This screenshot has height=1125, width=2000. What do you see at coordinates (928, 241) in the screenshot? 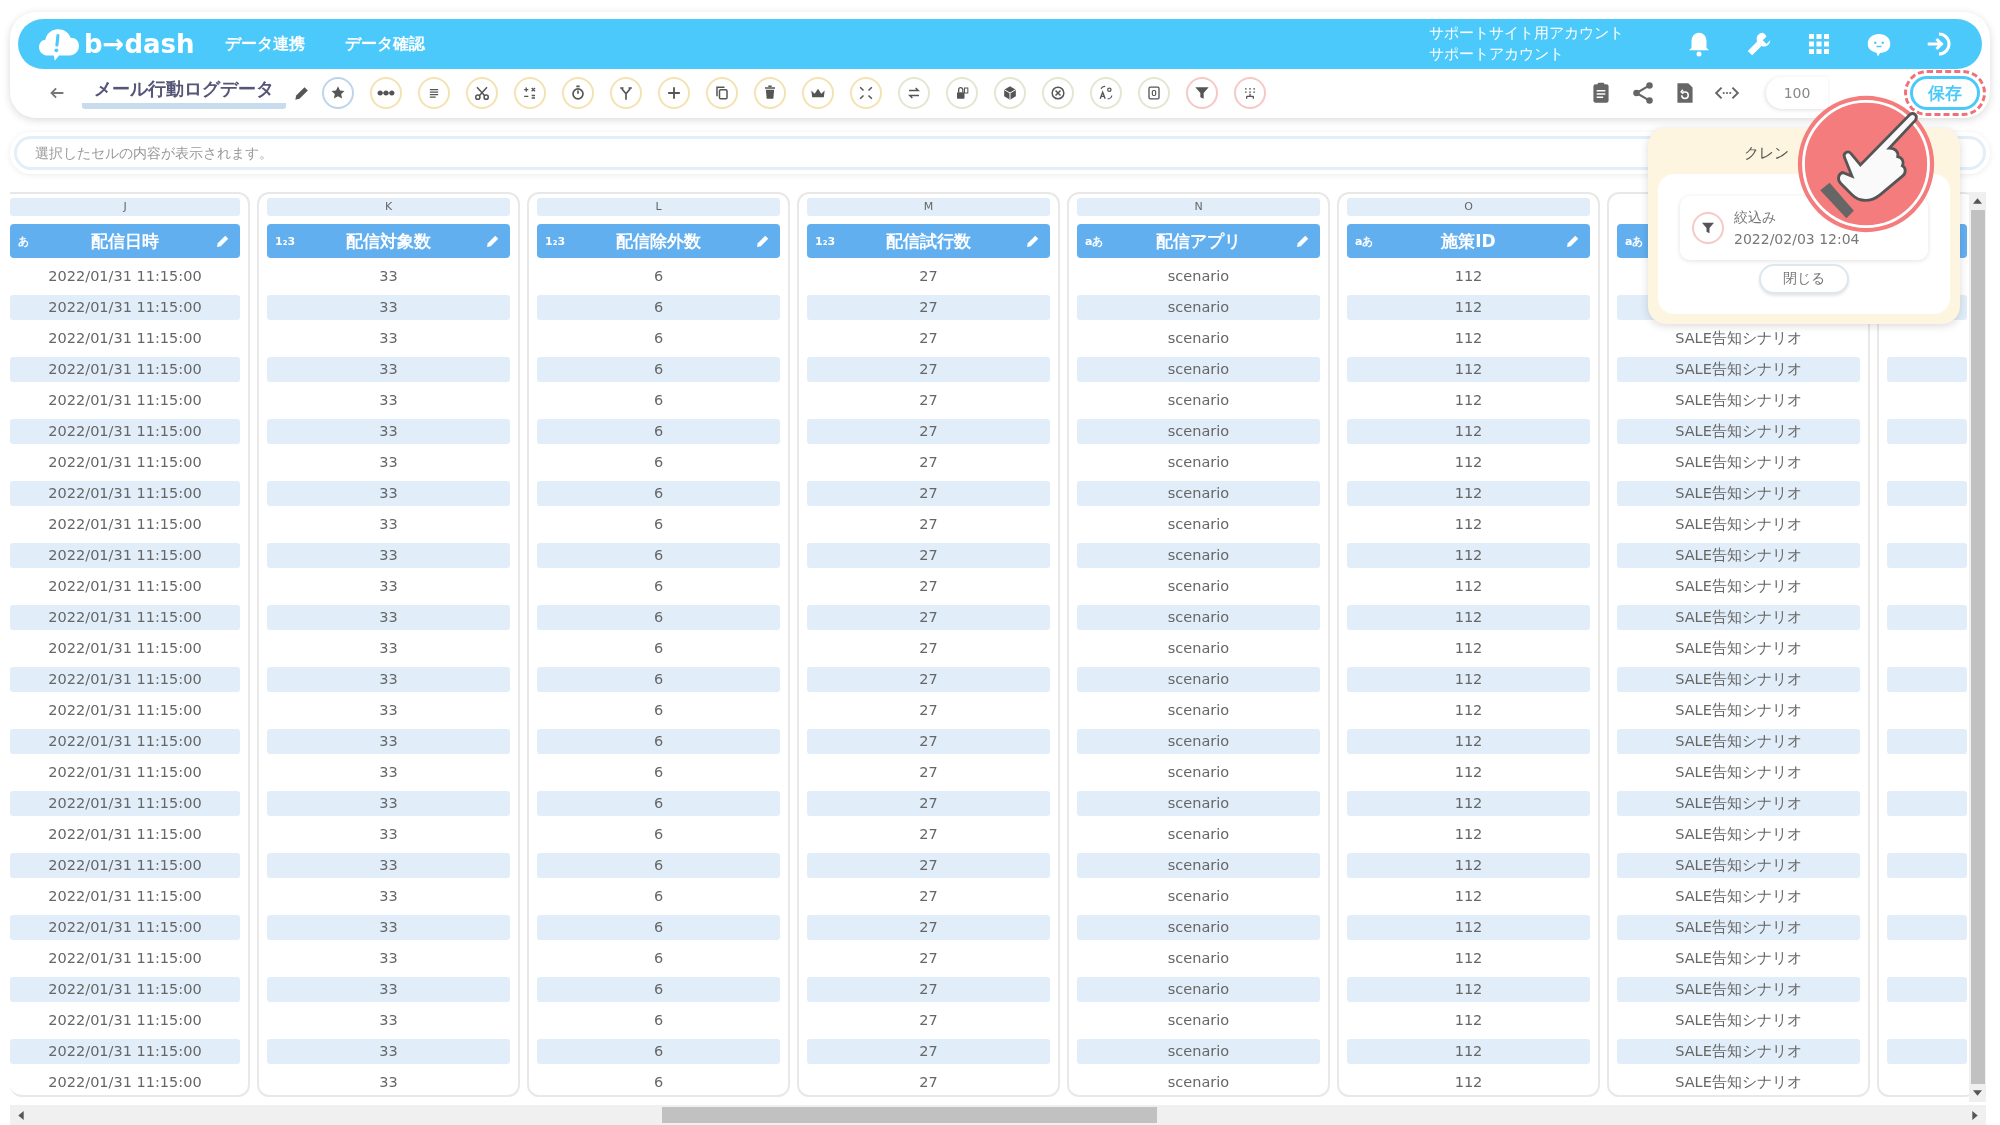
I see `column-header: 1₂3 配信試行数` at bounding box center [928, 241].